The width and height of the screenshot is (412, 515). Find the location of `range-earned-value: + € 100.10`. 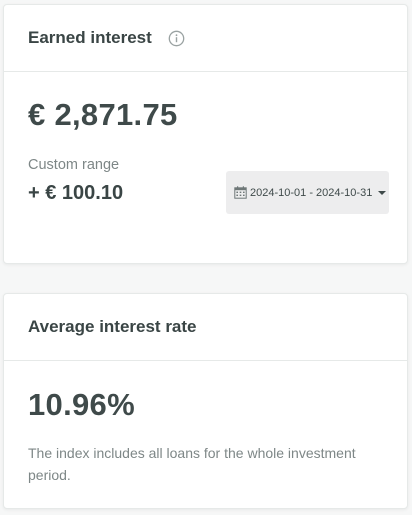

range-earned-value: + € 100.10 is located at coordinates (76, 193).